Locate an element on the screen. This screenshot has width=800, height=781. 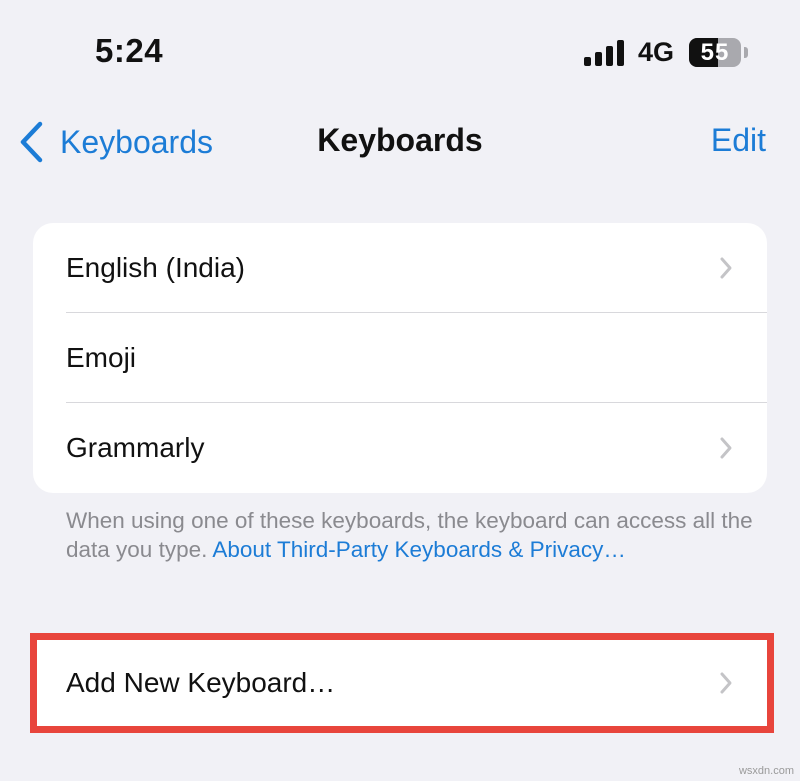
battery-percentage: 55 is located at coordinates (715, 52).